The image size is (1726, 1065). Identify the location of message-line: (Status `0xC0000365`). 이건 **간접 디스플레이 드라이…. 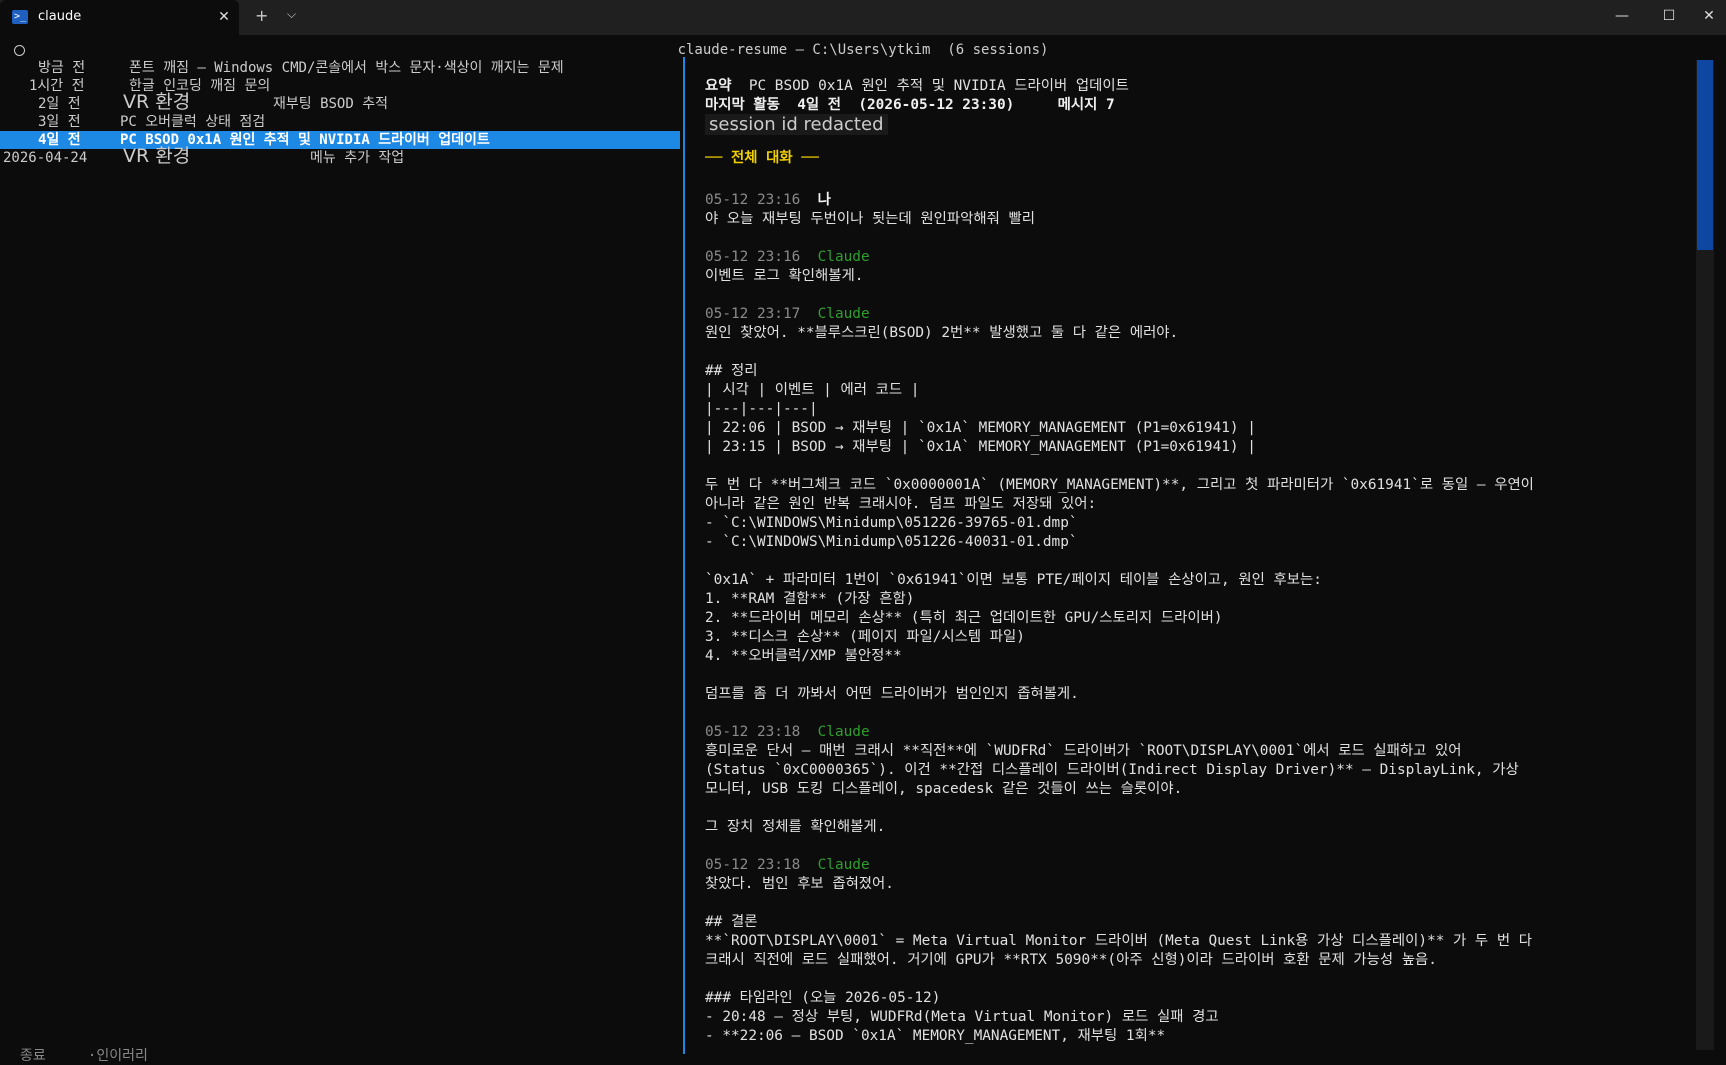
(1112, 770).